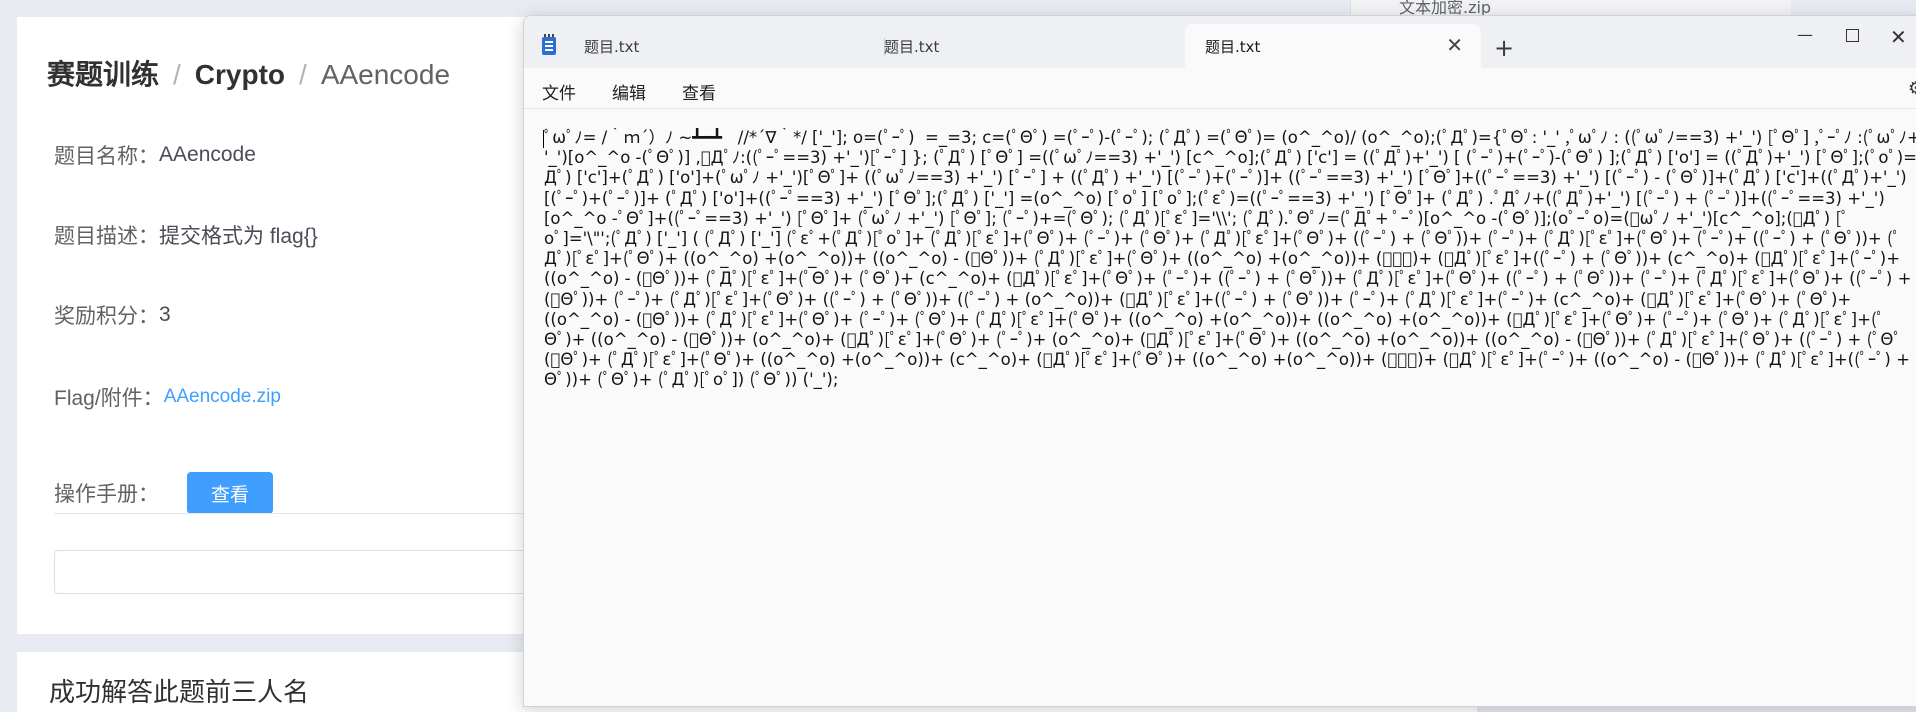 This screenshot has height=712, width=1916. What do you see at coordinates (1333, 46) in the screenshot?
I see `tab-file-3-active: 题目.txt ✕` at bounding box center [1333, 46].